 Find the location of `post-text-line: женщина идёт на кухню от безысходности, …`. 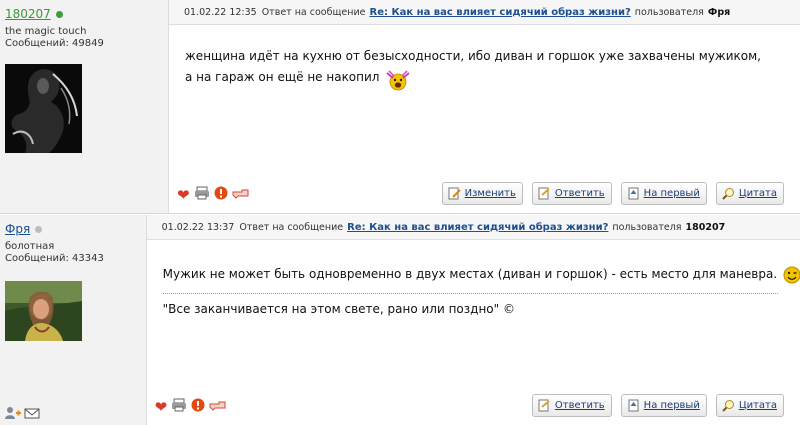

post-text-line: женщина идёт на кухню от безысходности, … is located at coordinates (473, 56).